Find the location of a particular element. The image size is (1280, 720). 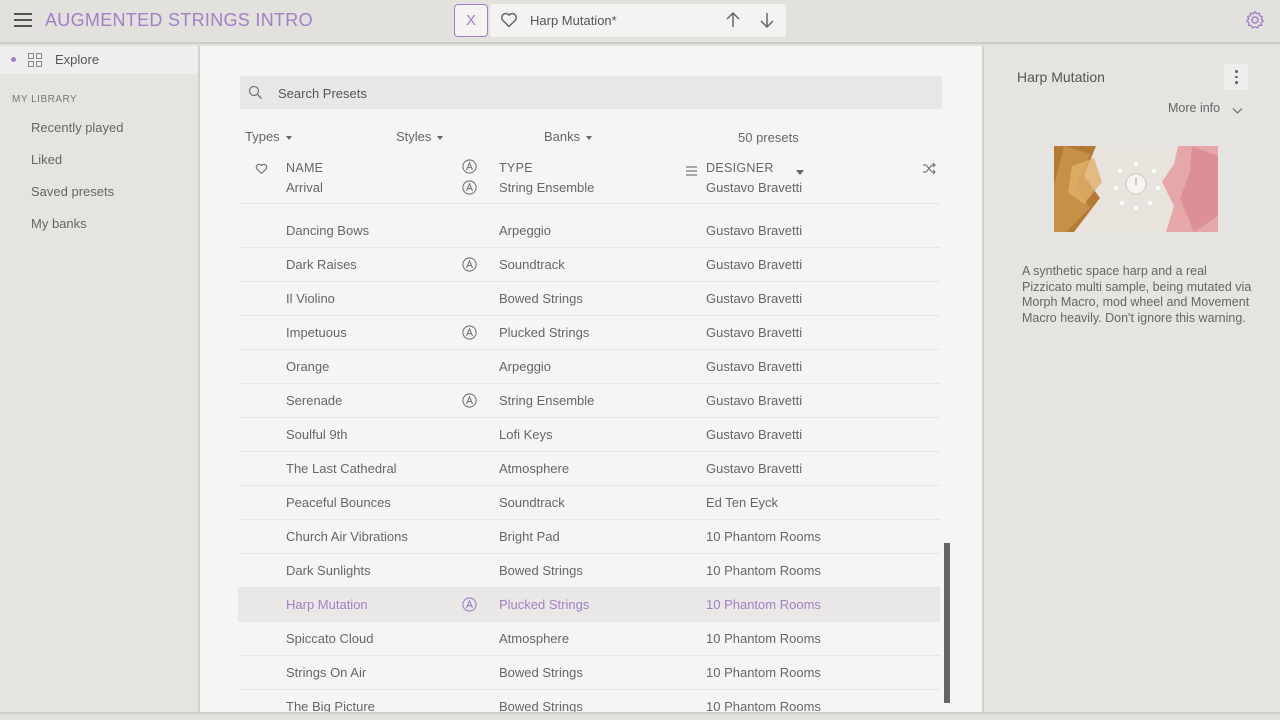

preset-name: Dark Raises is located at coordinates (321, 264).